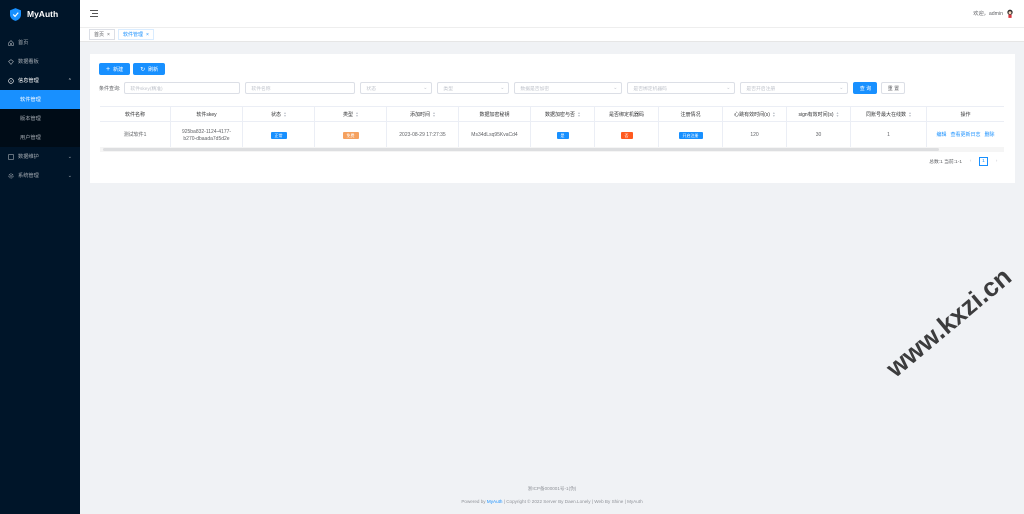  I want to click on icp-text: 浙ICP备000001号-1(伪), so click(552, 488).